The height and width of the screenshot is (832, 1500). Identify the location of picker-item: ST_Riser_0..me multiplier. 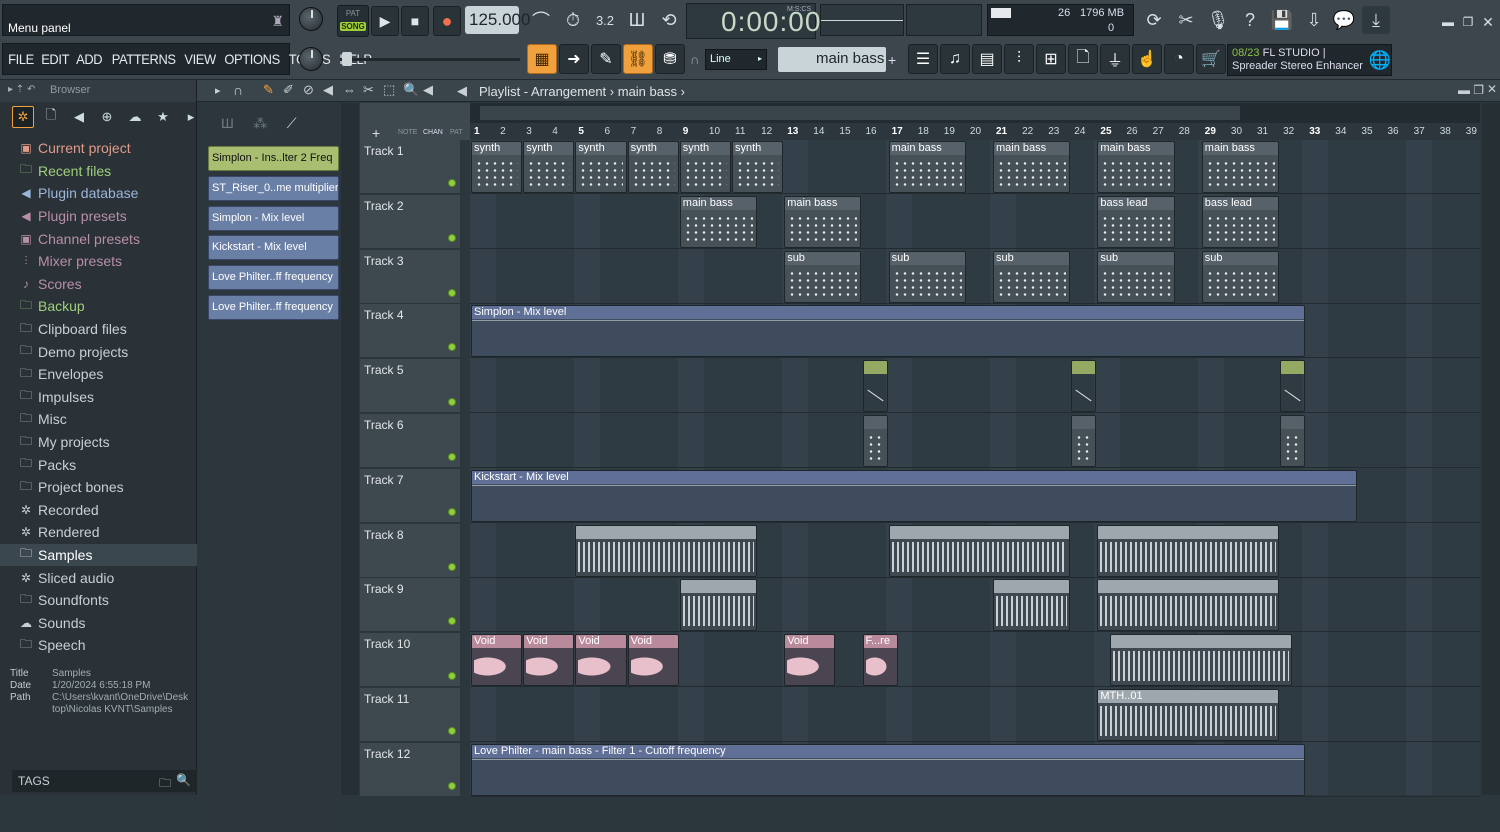
(273, 188).